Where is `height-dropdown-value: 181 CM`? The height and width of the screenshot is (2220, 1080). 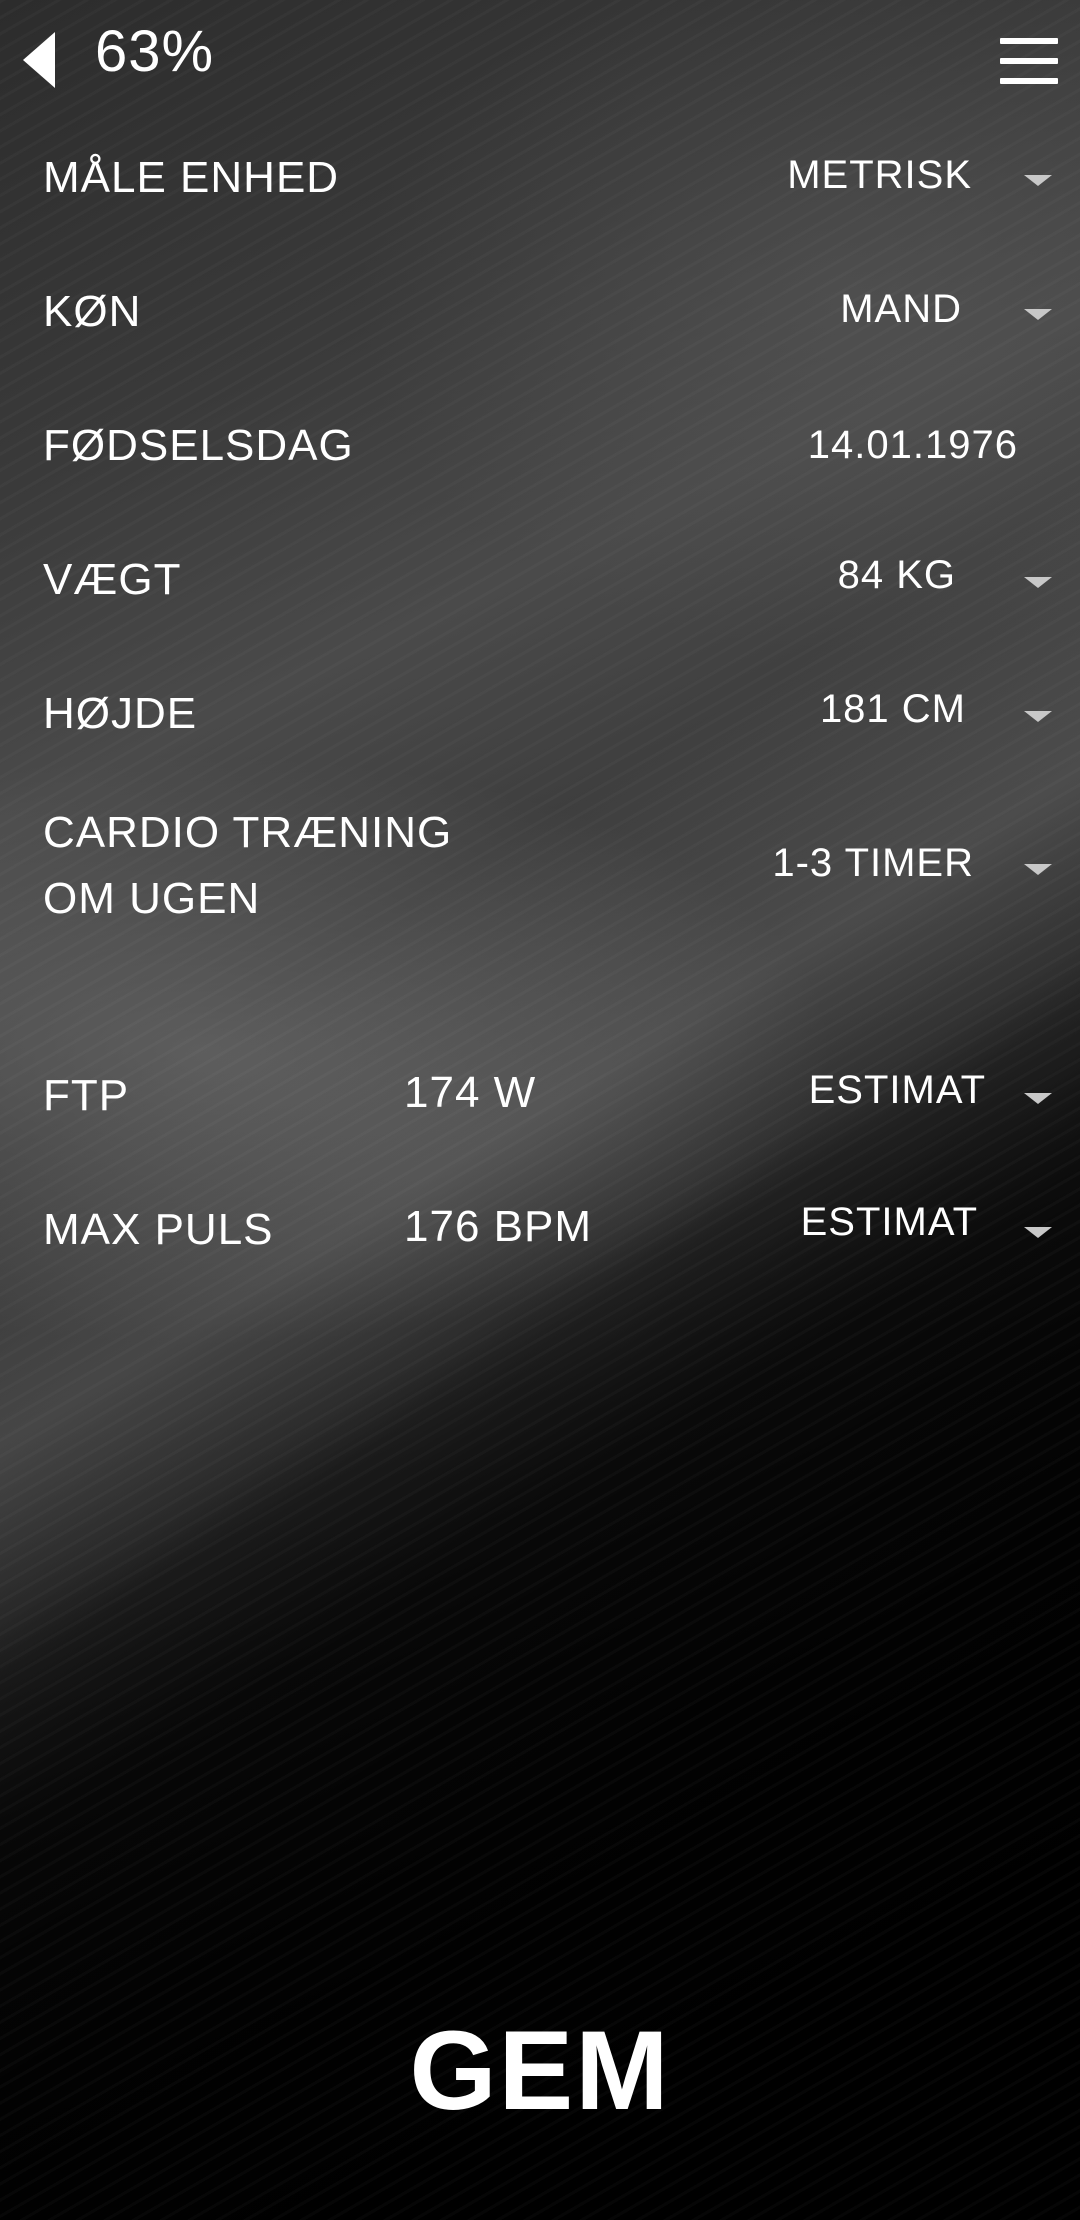
height-dropdown-value: 181 CM is located at coordinates (893, 709).